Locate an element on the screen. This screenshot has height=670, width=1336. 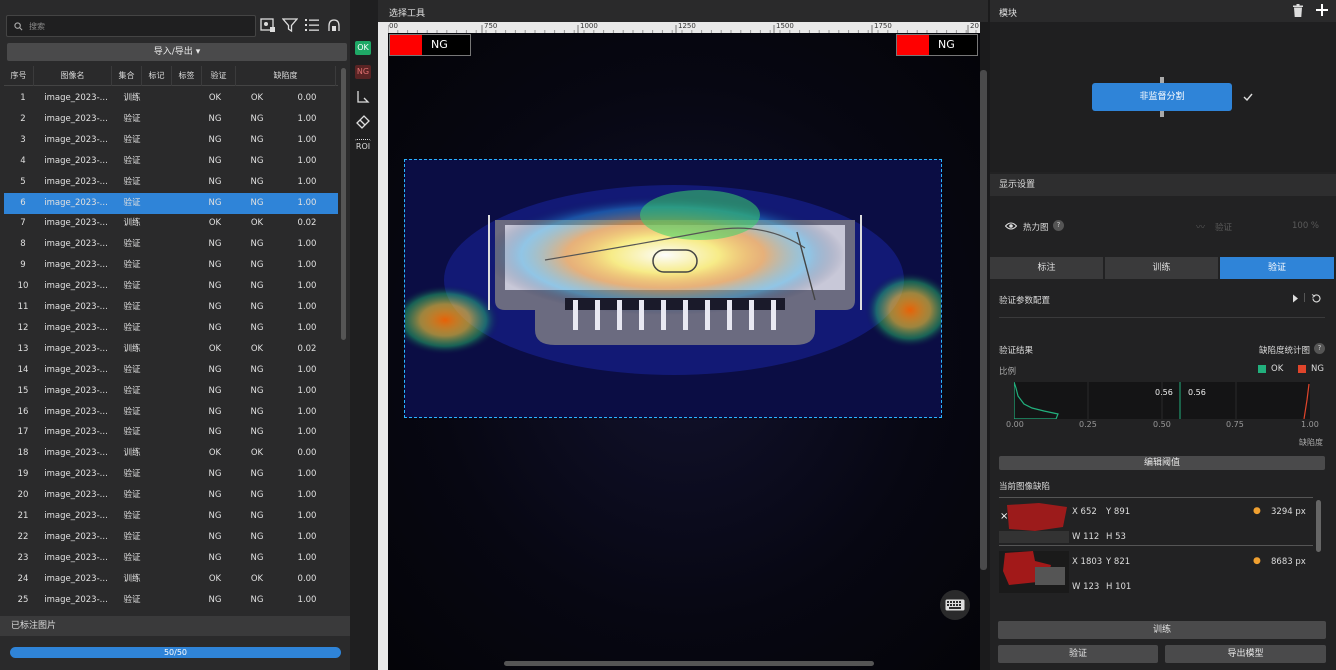
ng-result-tag-right: NG is located at coordinates (937, 45).